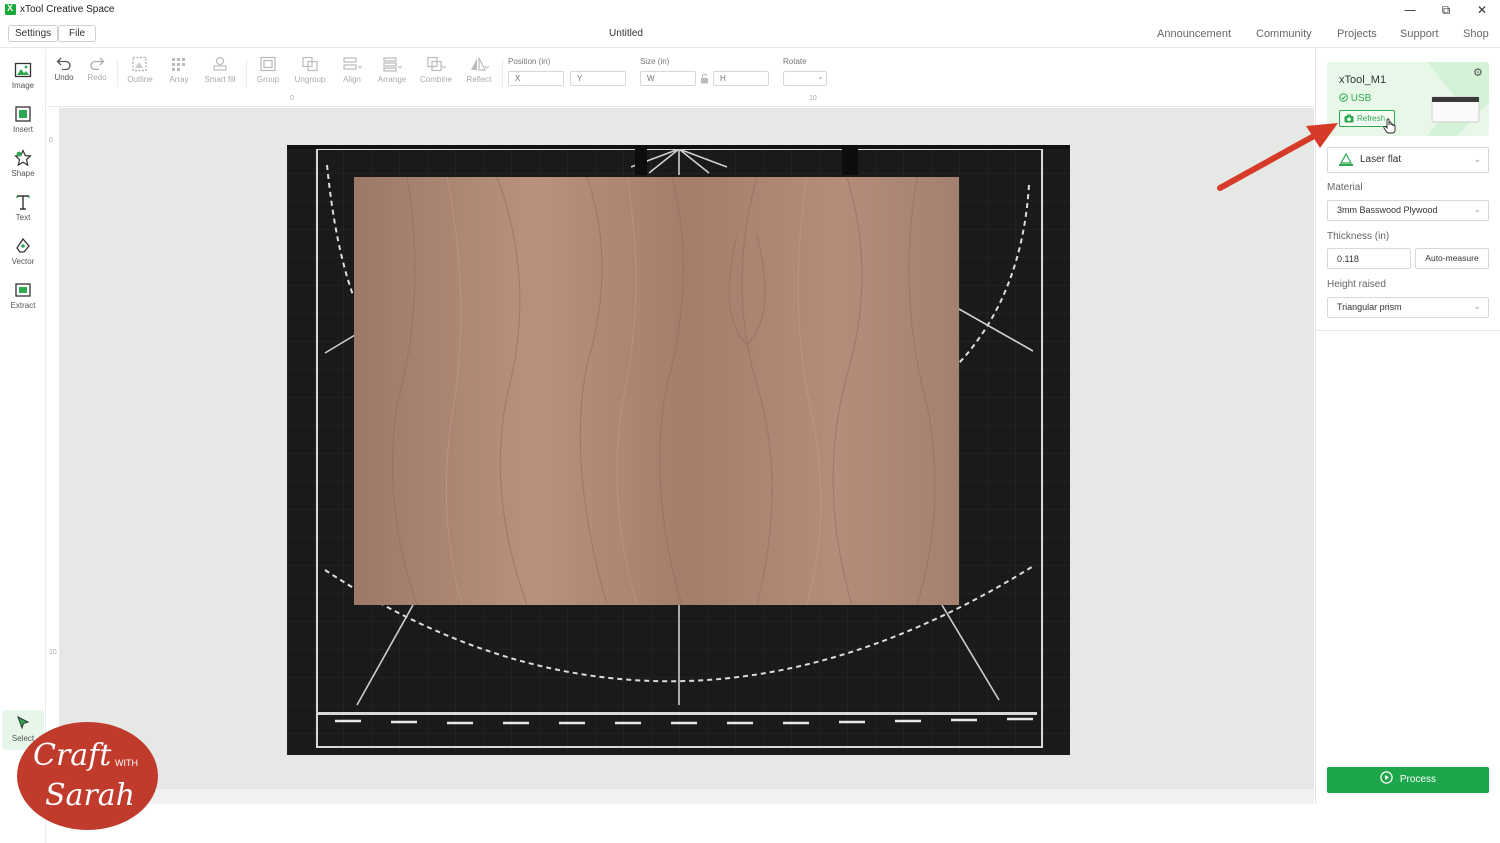  I want to click on nav-support: Support, so click(1419, 34).